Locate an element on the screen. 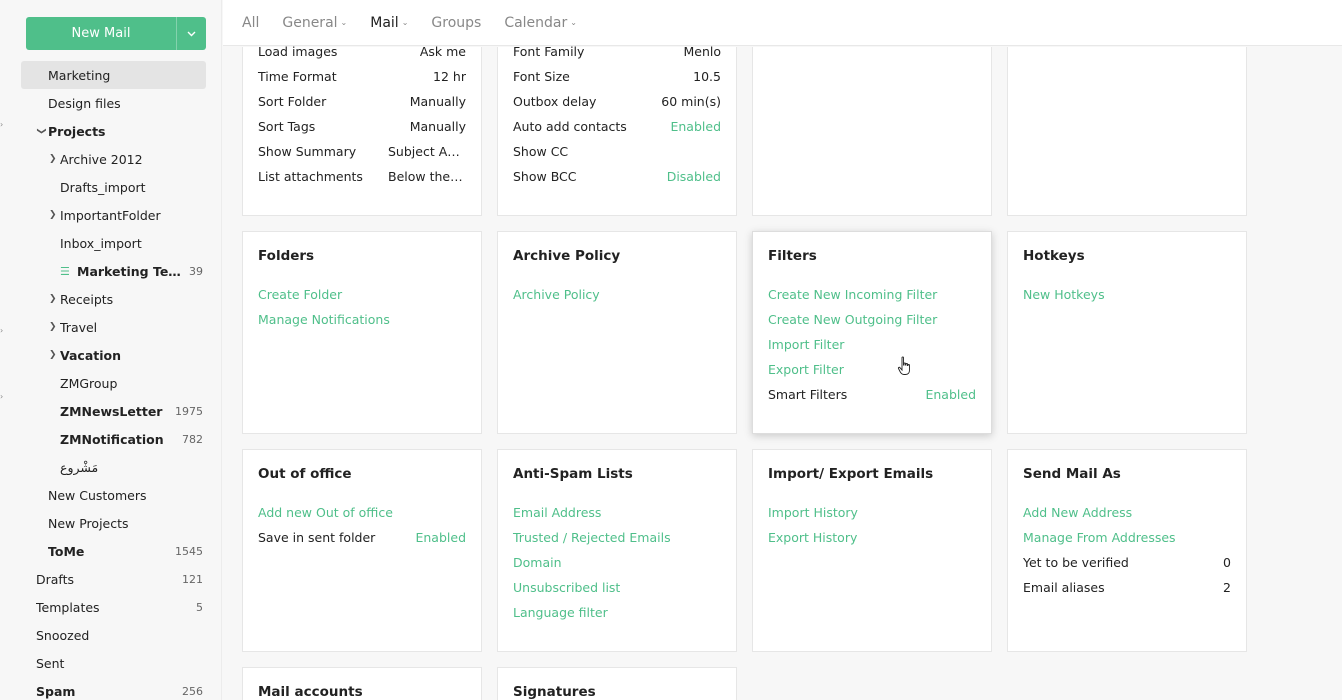  folder-inbox-import: Inbox_import is located at coordinates (113, 243).